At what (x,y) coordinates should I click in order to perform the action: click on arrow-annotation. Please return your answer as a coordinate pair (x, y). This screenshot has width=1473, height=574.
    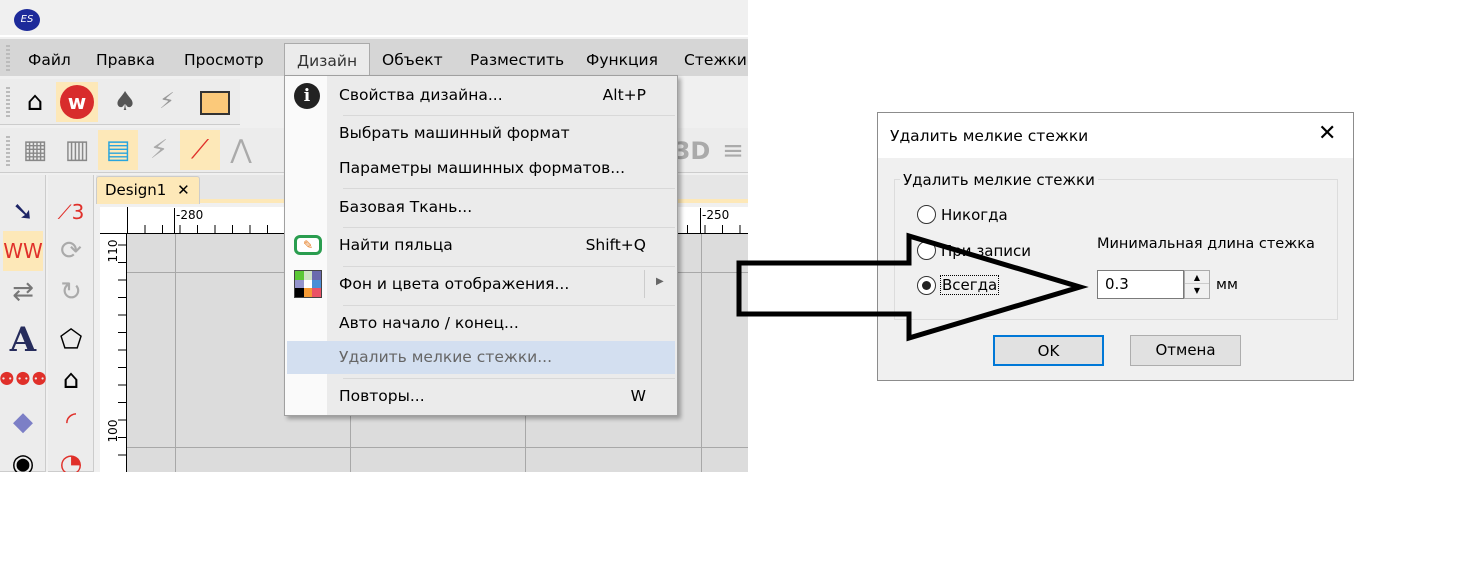
    Looking at the image, I should click on (912, 287).